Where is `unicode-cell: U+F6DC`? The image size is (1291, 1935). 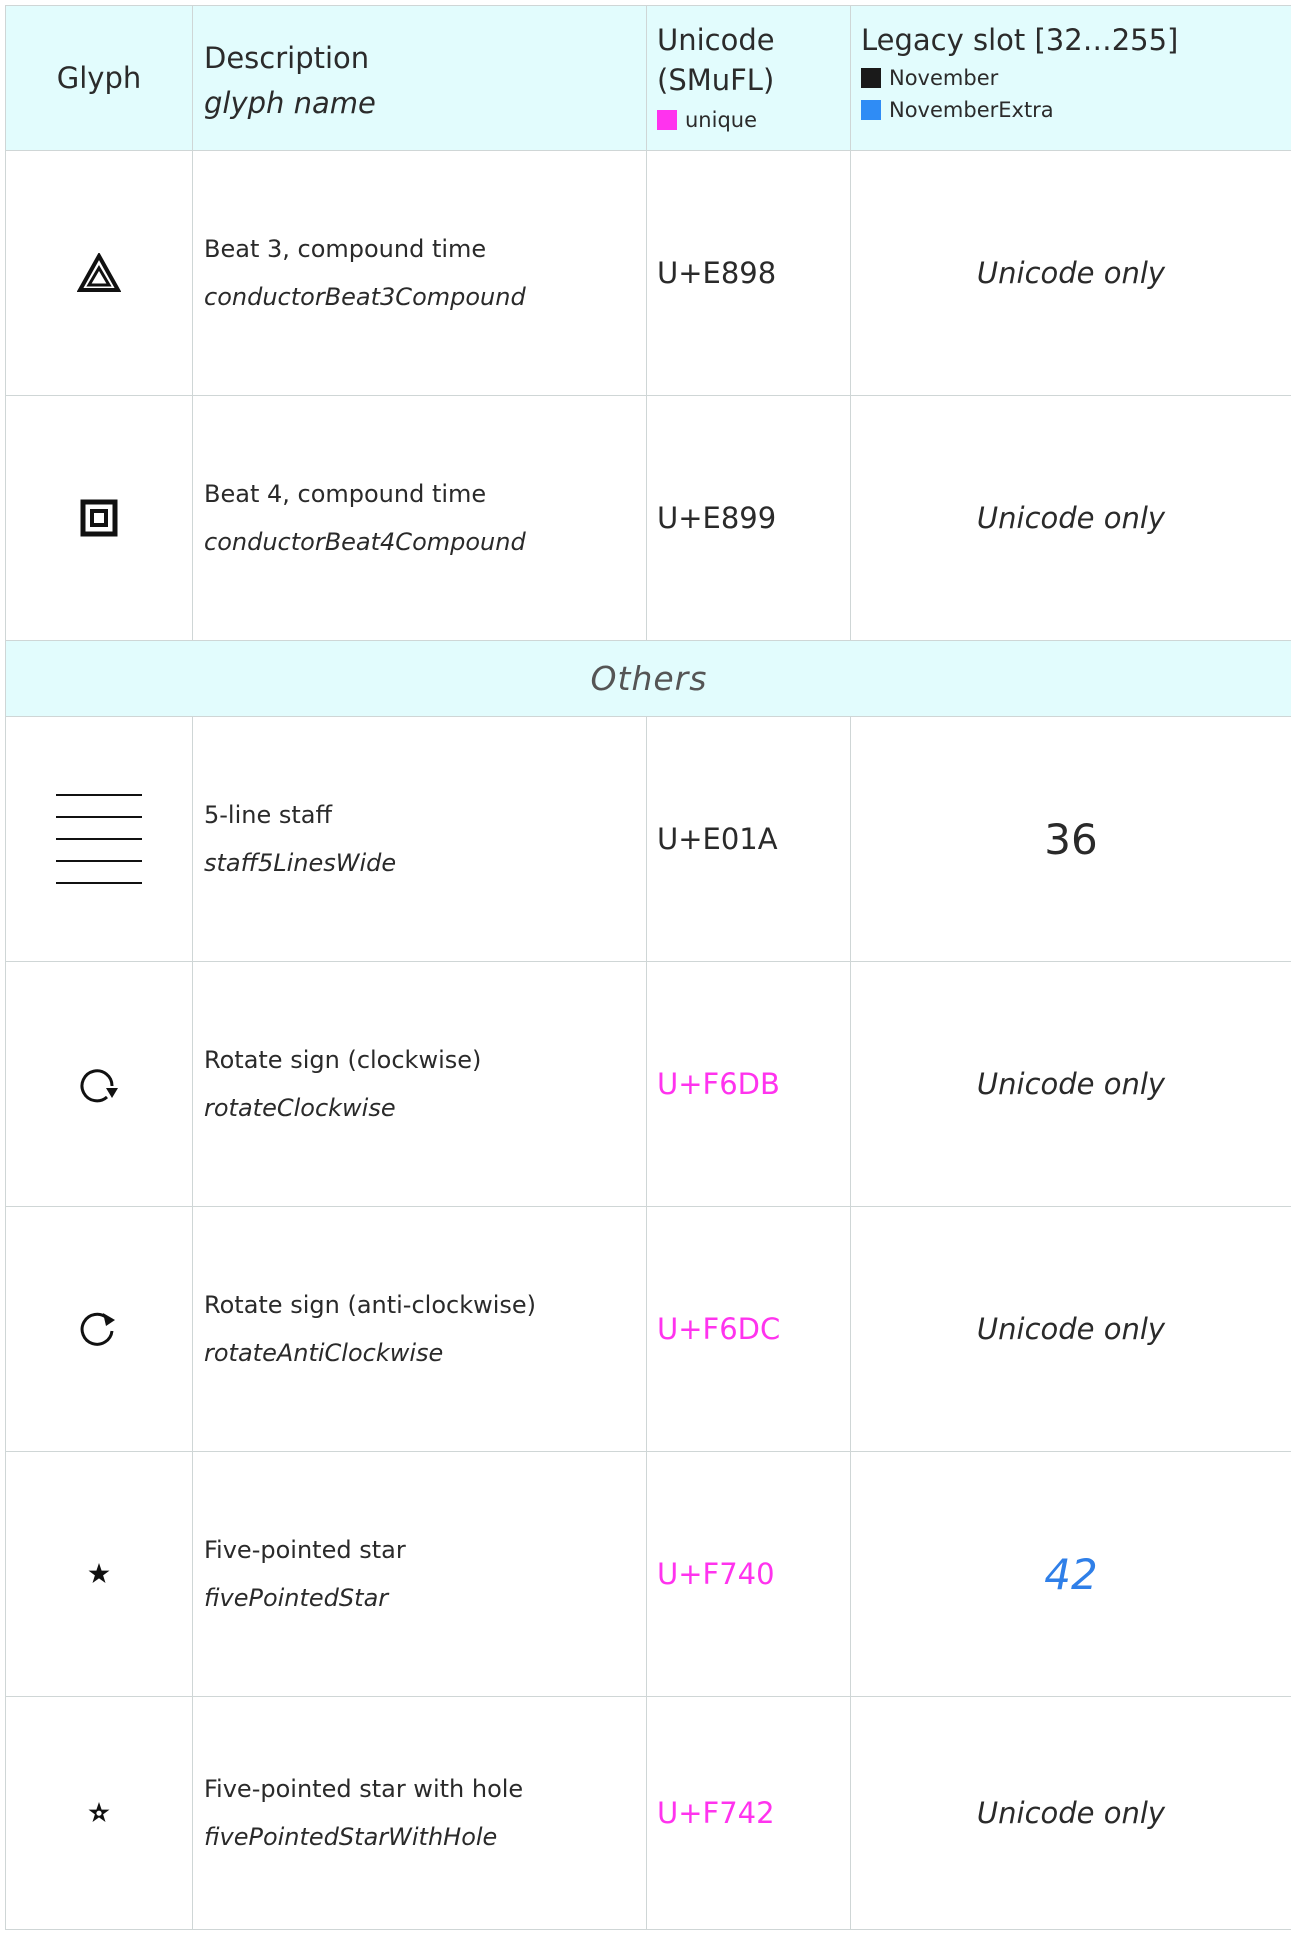 unicode-cell: U+F6DC is located at coordinates (749, 1329).